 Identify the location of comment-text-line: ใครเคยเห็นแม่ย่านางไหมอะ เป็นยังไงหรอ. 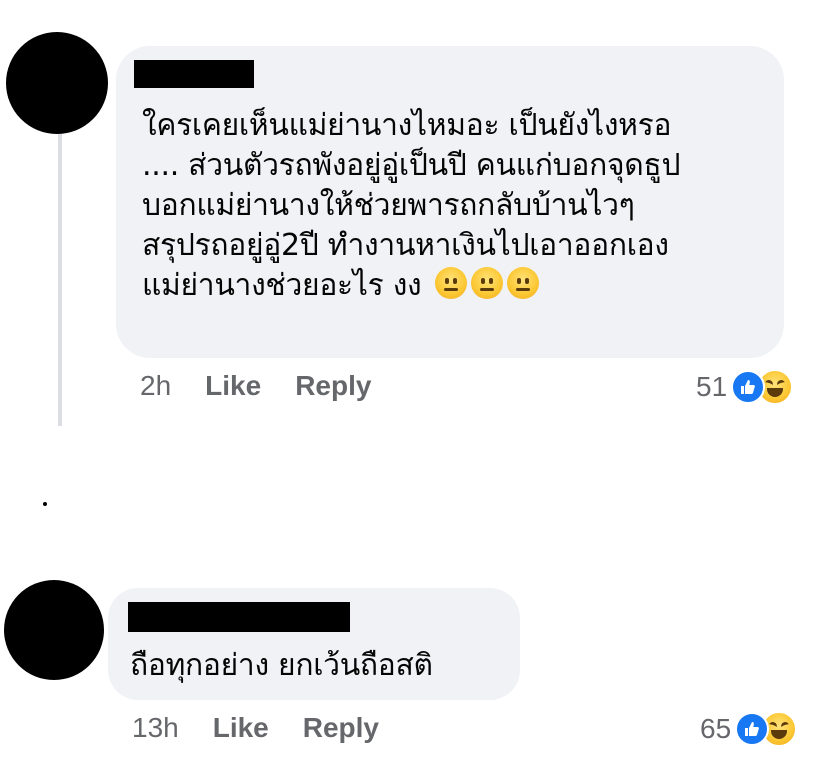
(407, 125).